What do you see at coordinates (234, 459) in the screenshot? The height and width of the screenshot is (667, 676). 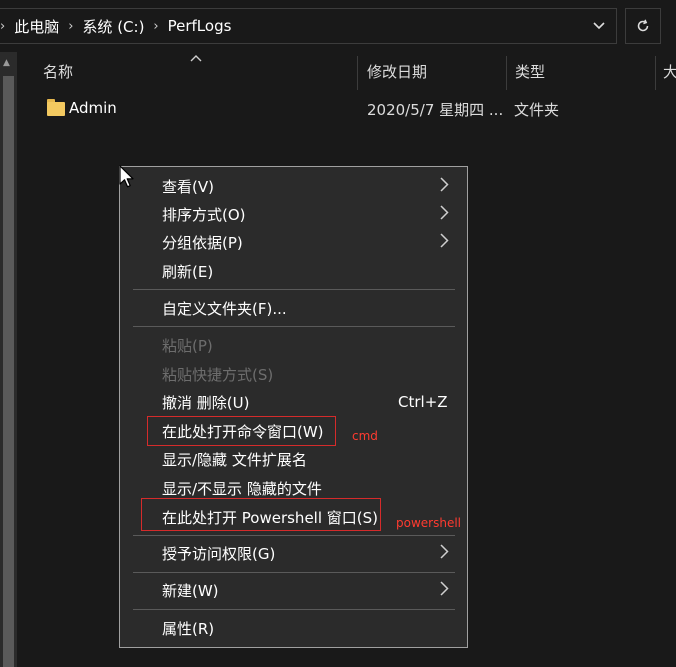 I see `menu-item-label: 显示/隐藏 文件扩展名` at bounding box center [234, 459].